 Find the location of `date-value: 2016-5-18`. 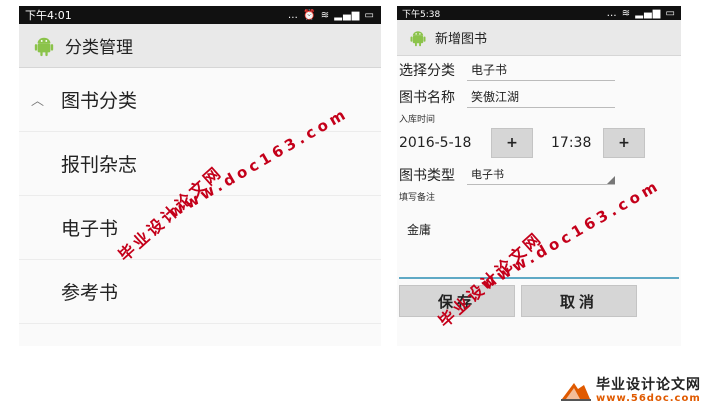

date-value: 2016-5-18 is located at coordinates (435, 143).